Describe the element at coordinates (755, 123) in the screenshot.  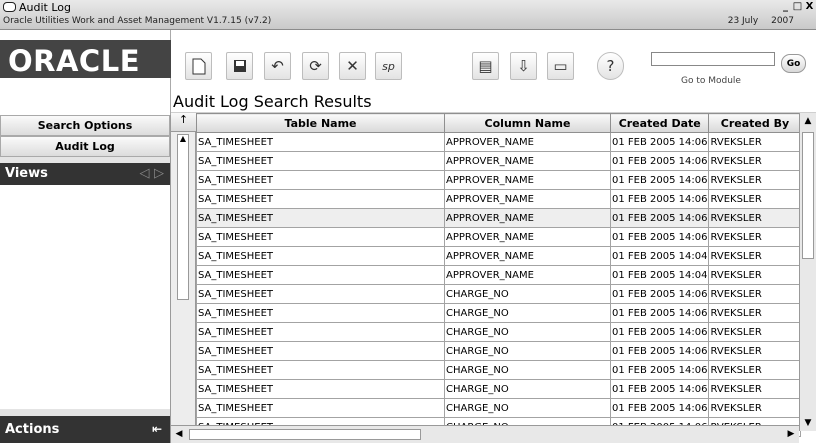
I see `column-header-created-by: Created By` at that location.